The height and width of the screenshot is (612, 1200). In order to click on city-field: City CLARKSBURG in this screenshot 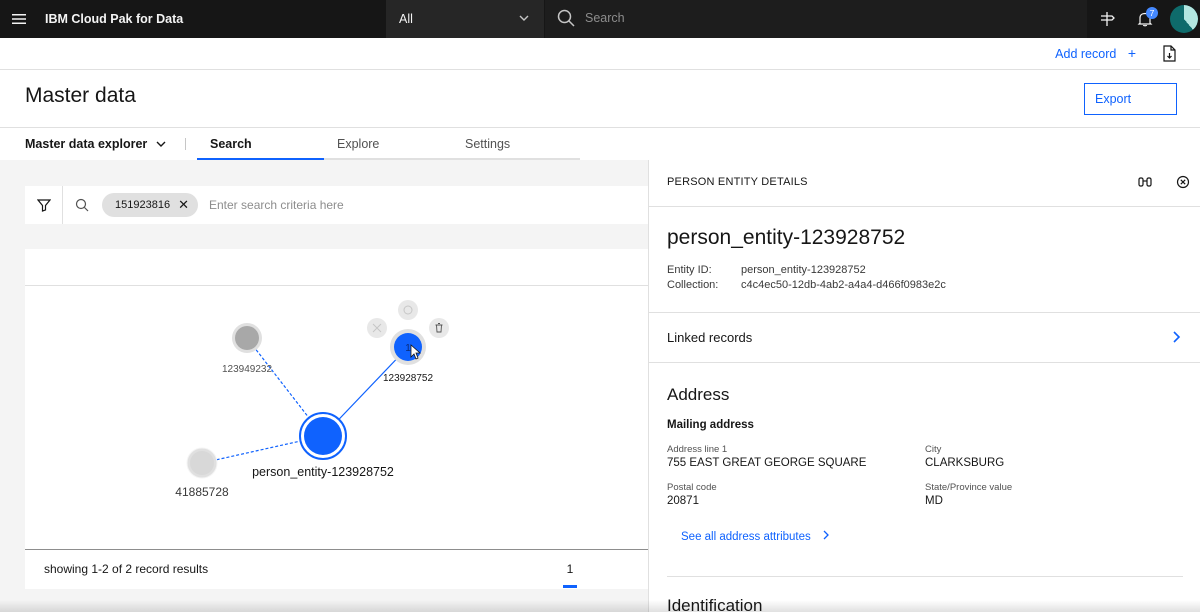, I will do `click(964, 457)`.